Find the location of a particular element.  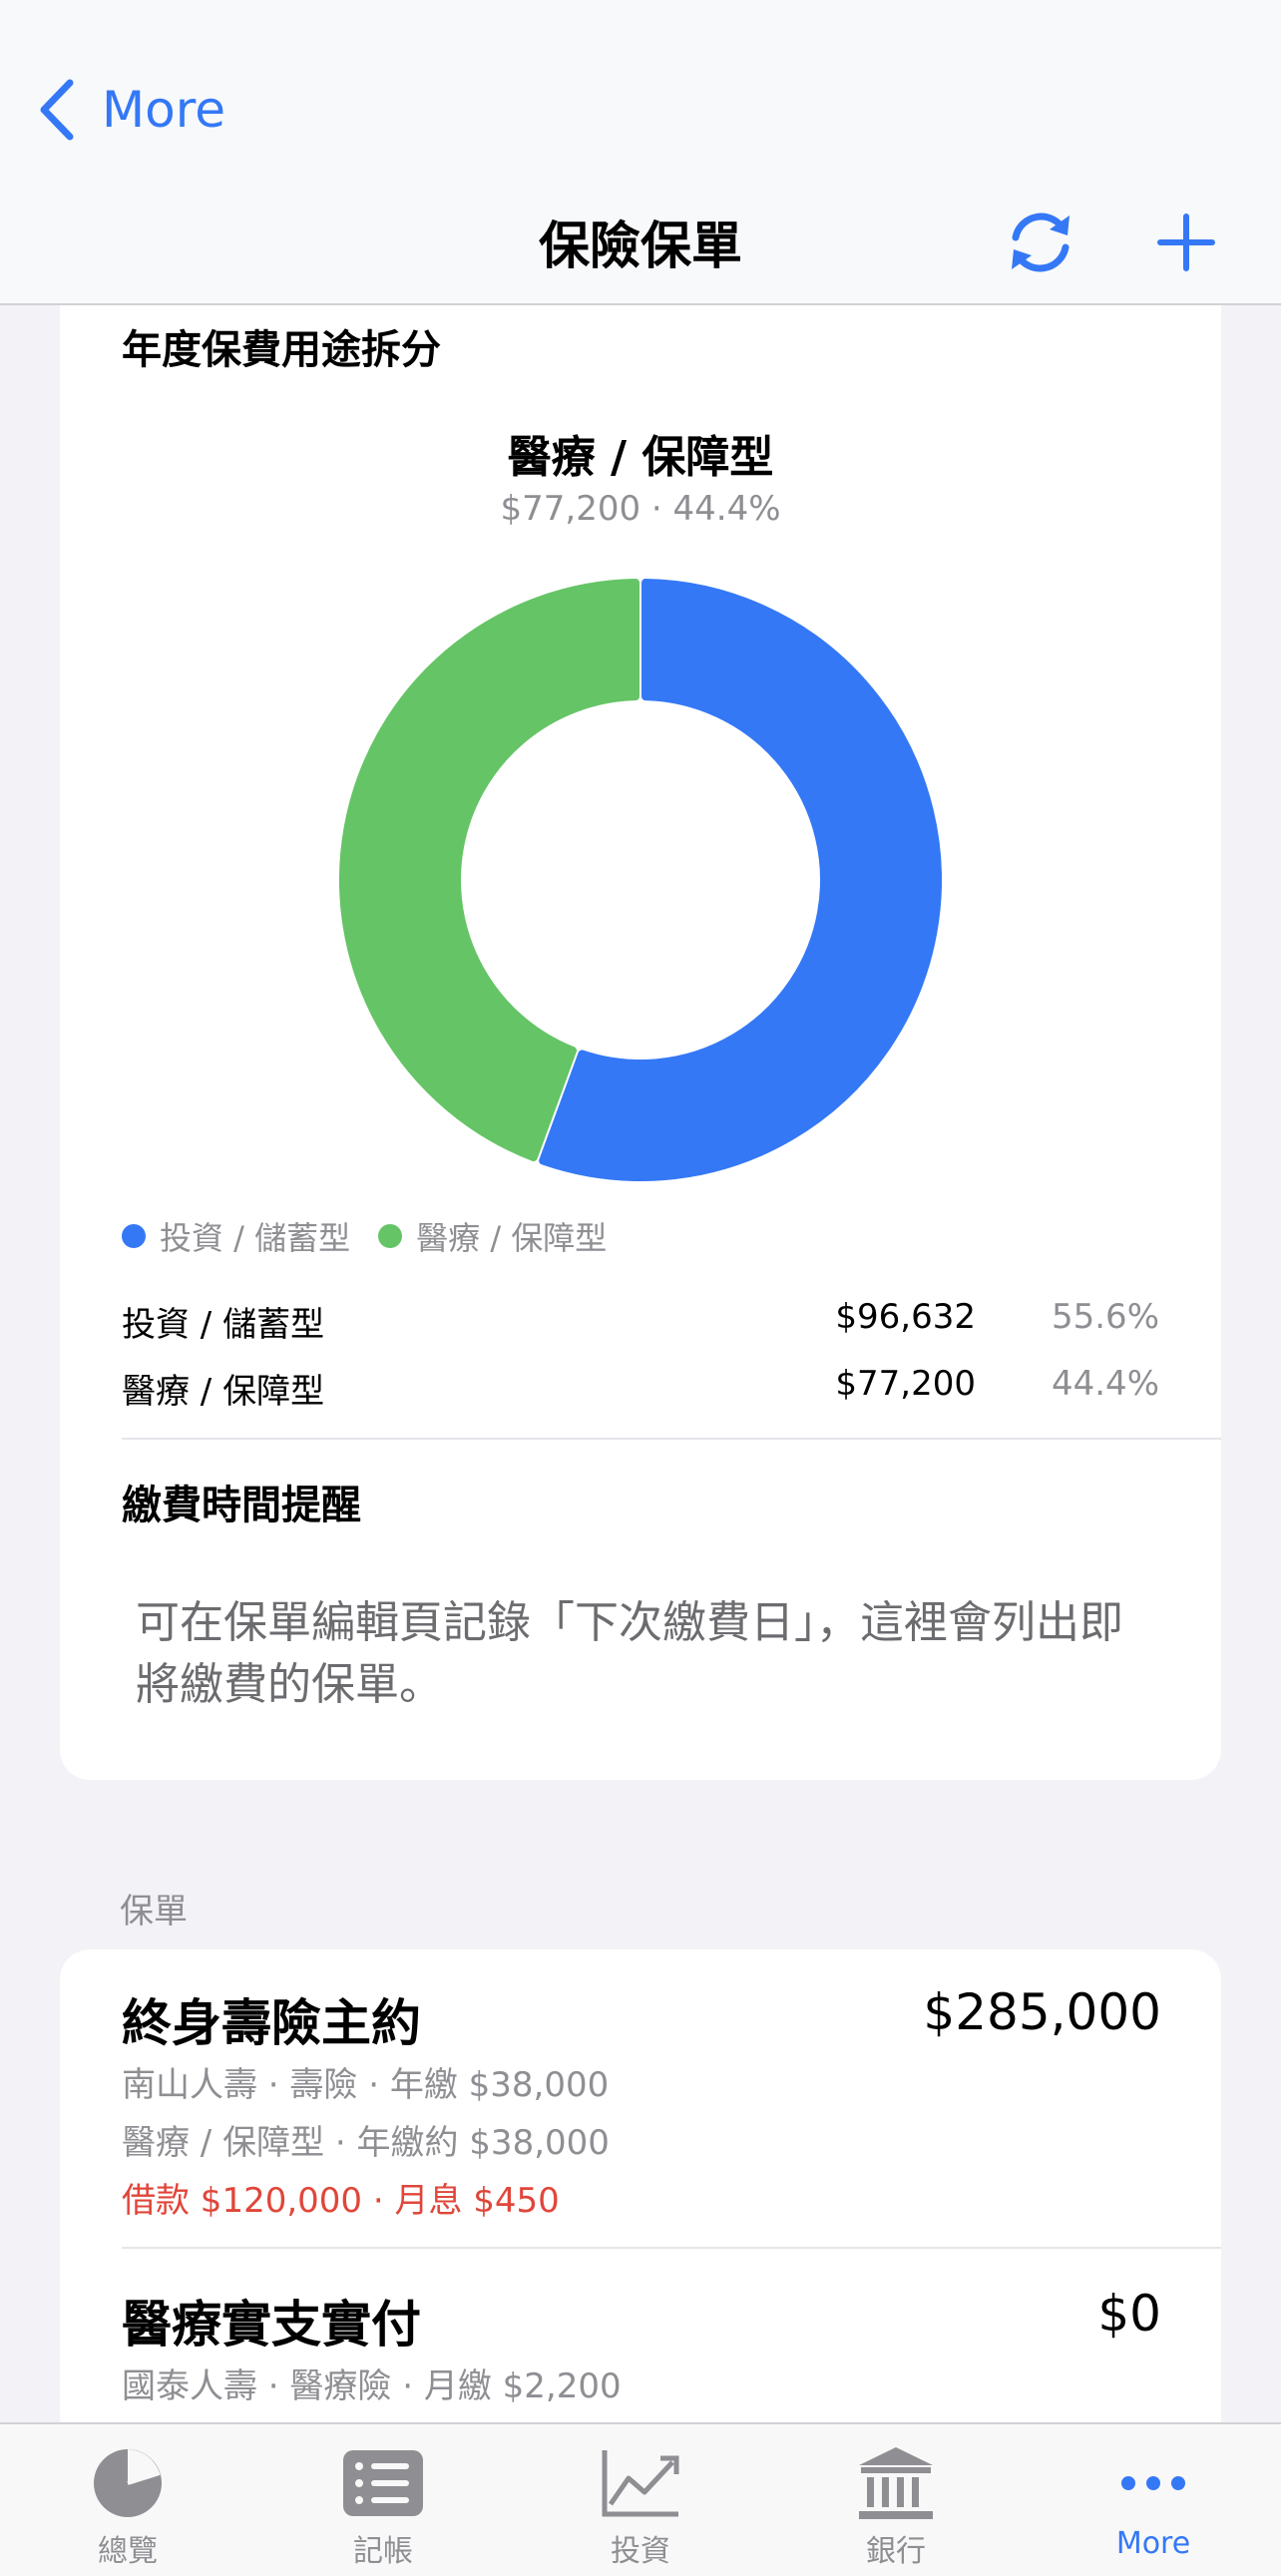

policies-section-header: 保單 is located at coordinates (154, 1912).